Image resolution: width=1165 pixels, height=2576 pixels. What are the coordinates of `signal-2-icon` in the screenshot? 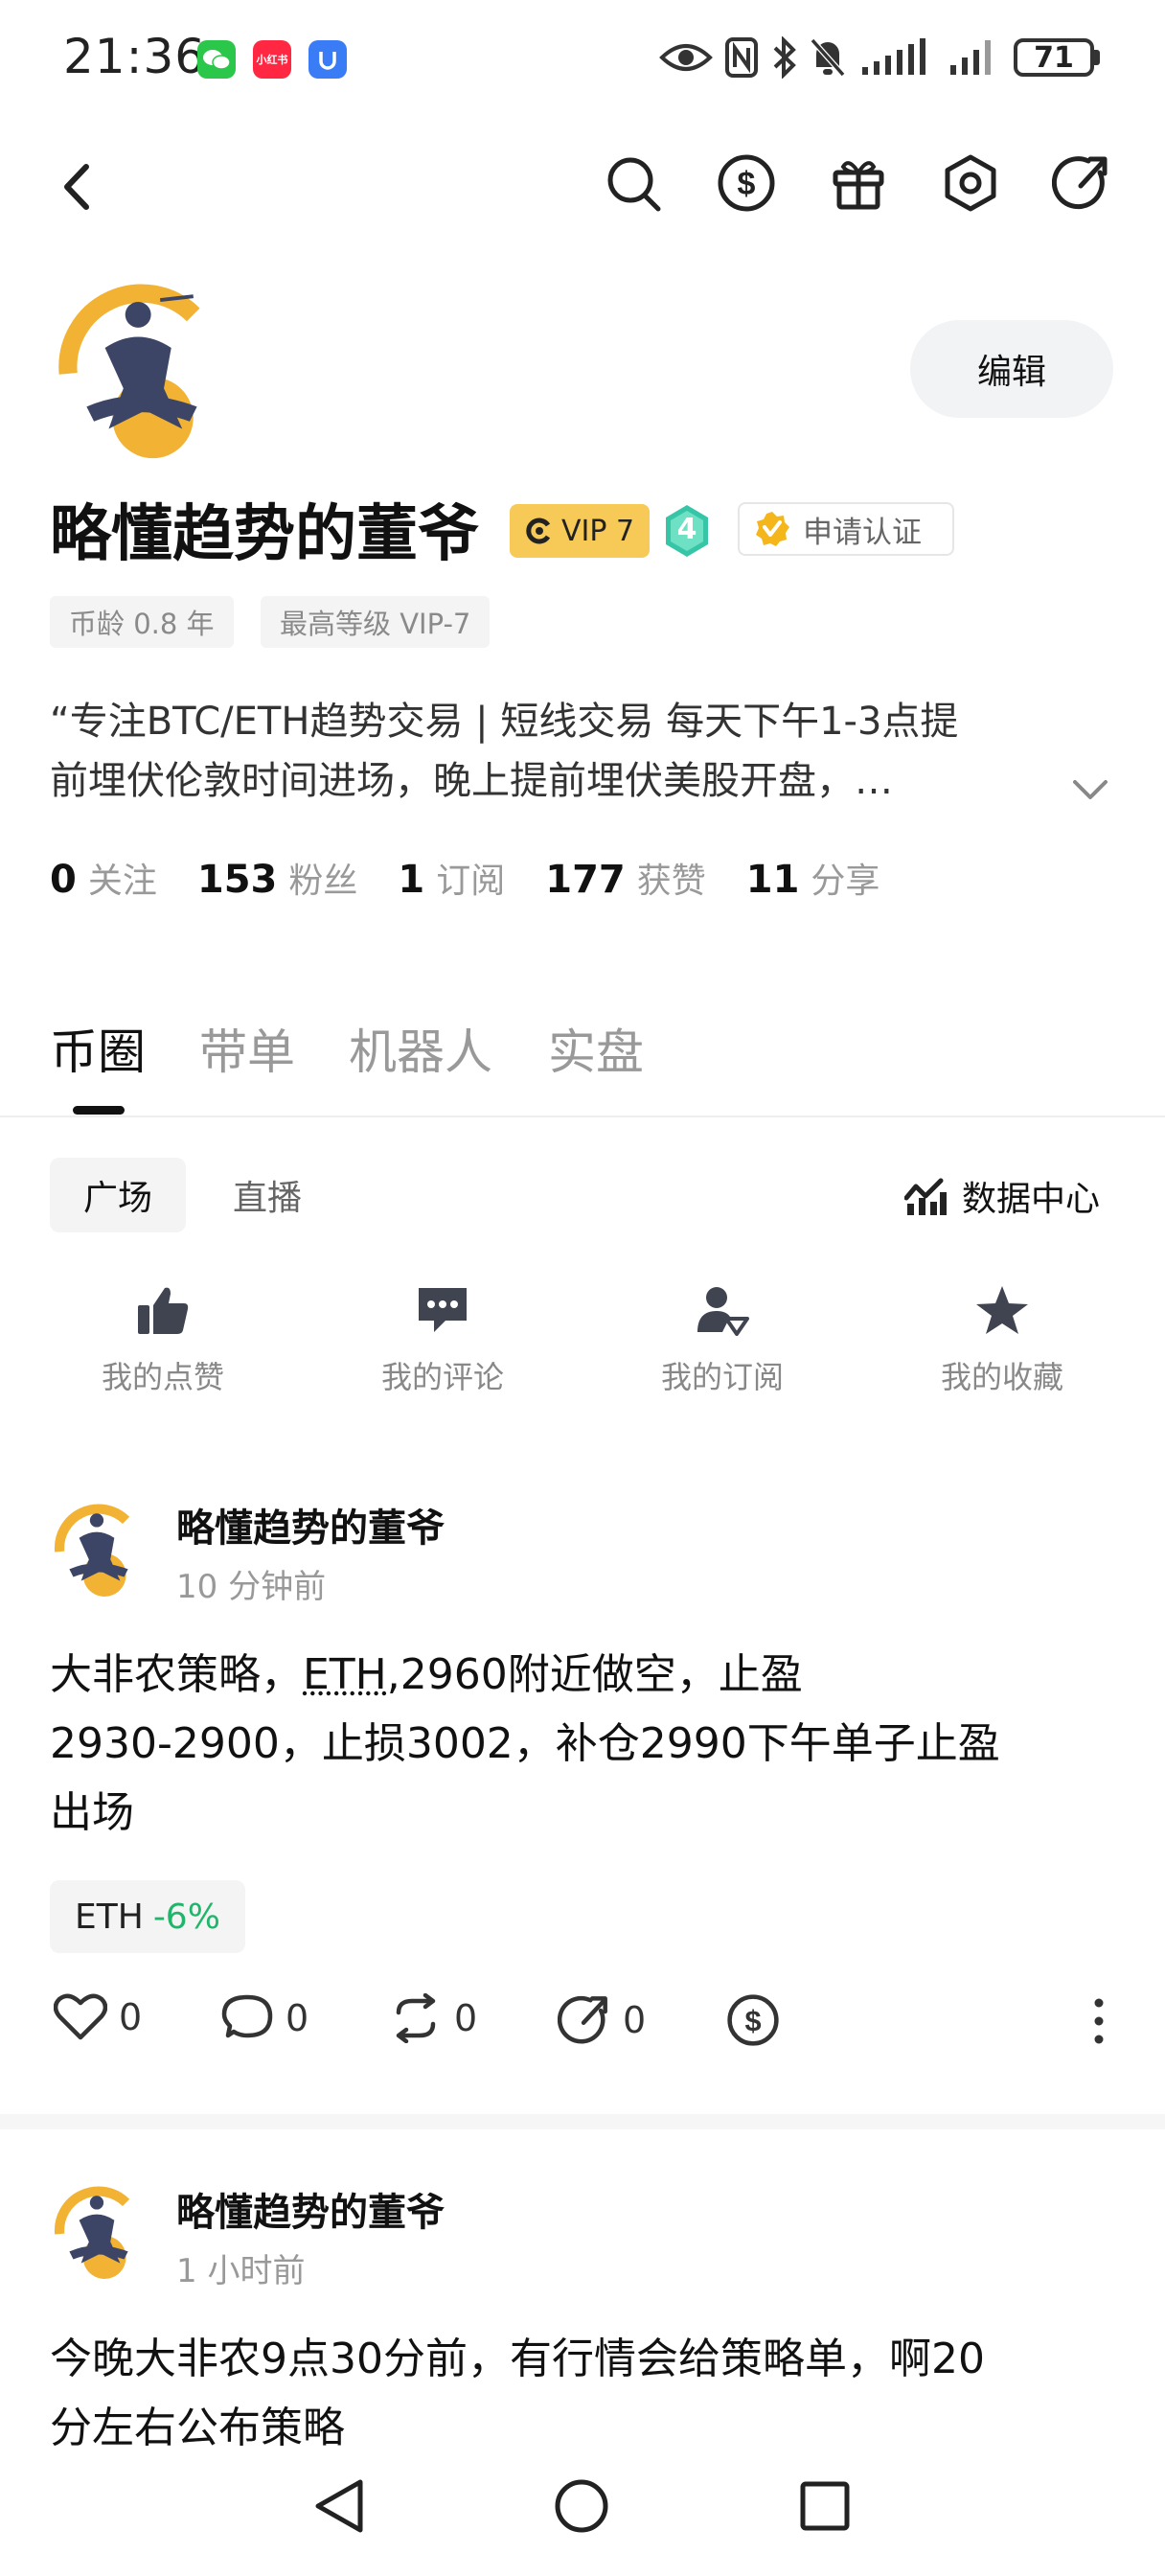 It's located at (972, 57).